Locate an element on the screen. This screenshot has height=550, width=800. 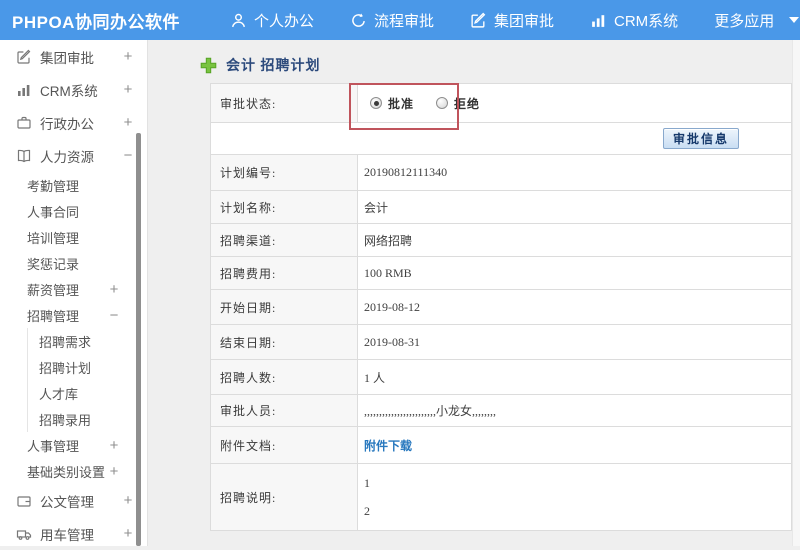
page-title-row: 会计 招聘计划 is located at coordinates (260, 65).